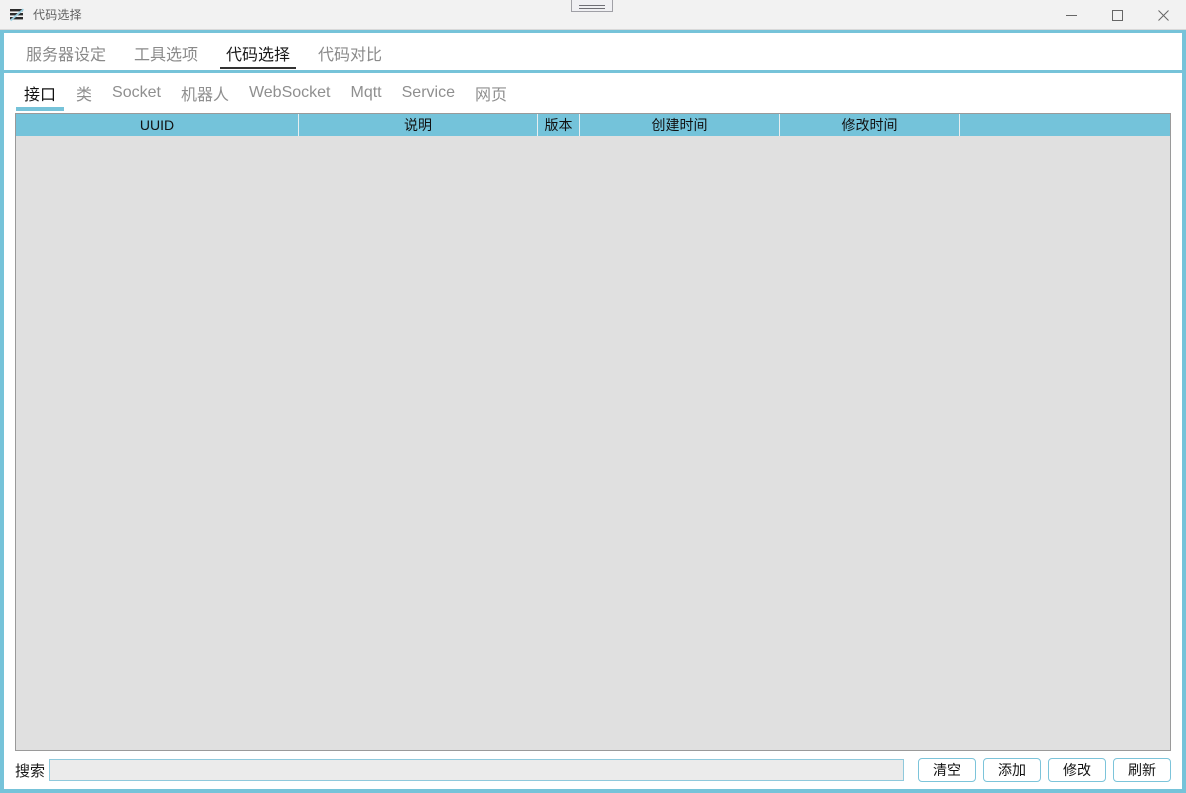  I want to click on sub-tab-robot: 机器人, so click(205, 93).